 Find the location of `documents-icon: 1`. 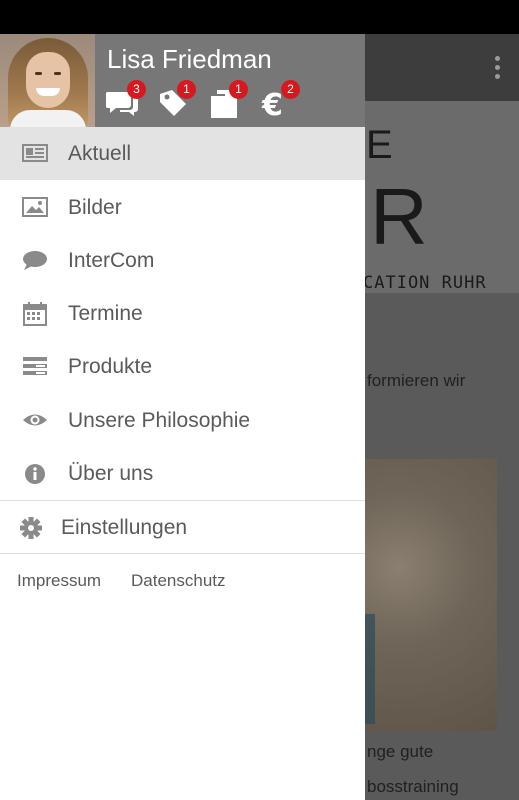

documents-icon: 1 is located at coordinates (228, 100).